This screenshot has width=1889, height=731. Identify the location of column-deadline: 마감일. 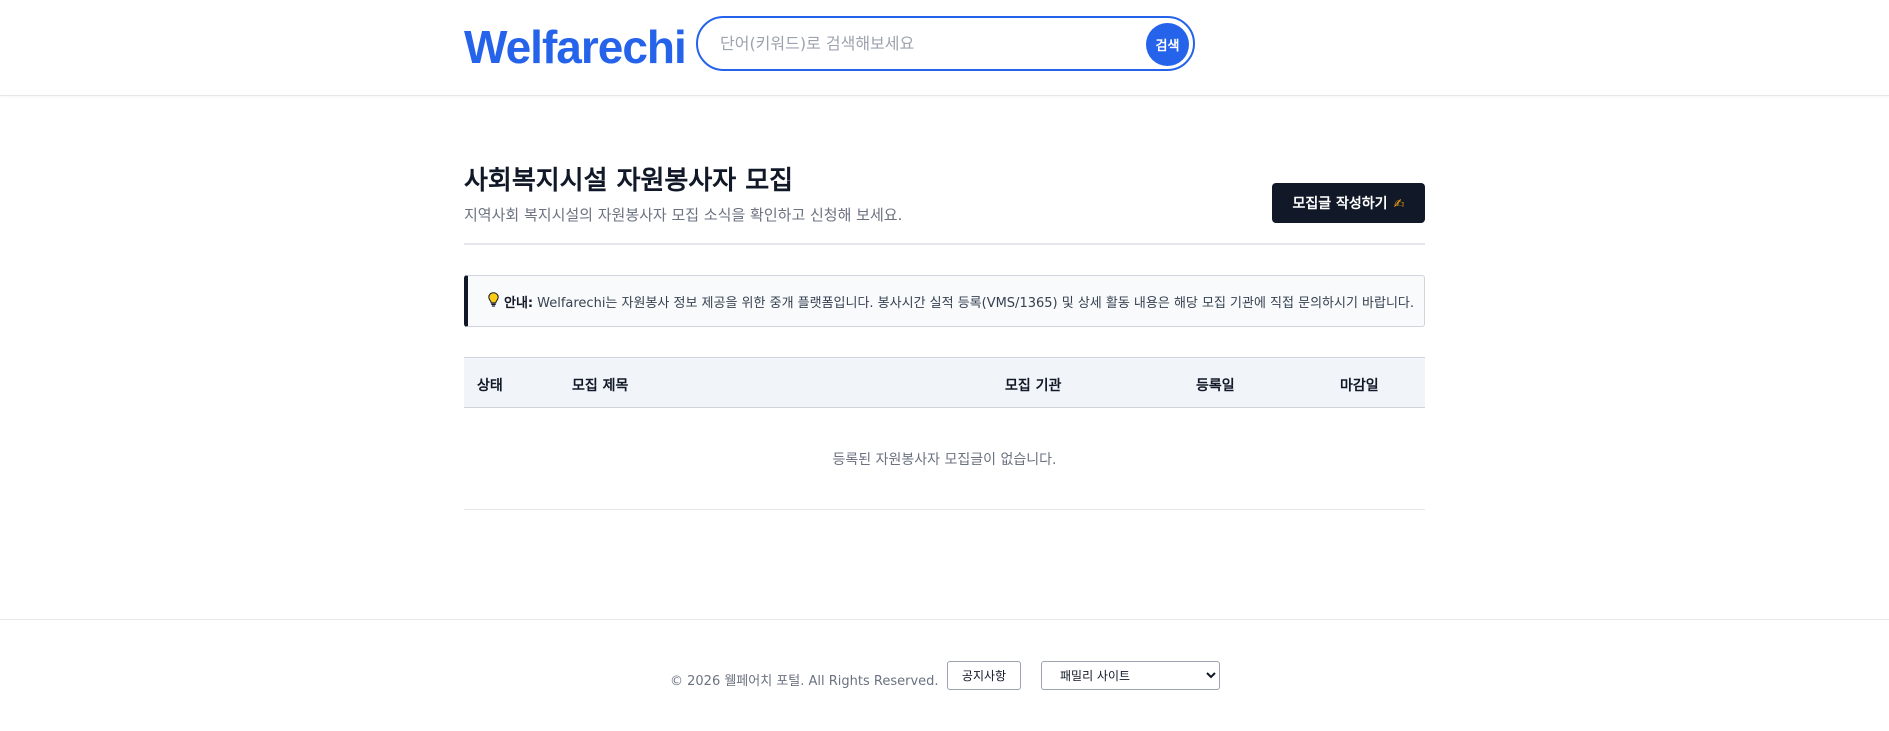
(1359, 386).